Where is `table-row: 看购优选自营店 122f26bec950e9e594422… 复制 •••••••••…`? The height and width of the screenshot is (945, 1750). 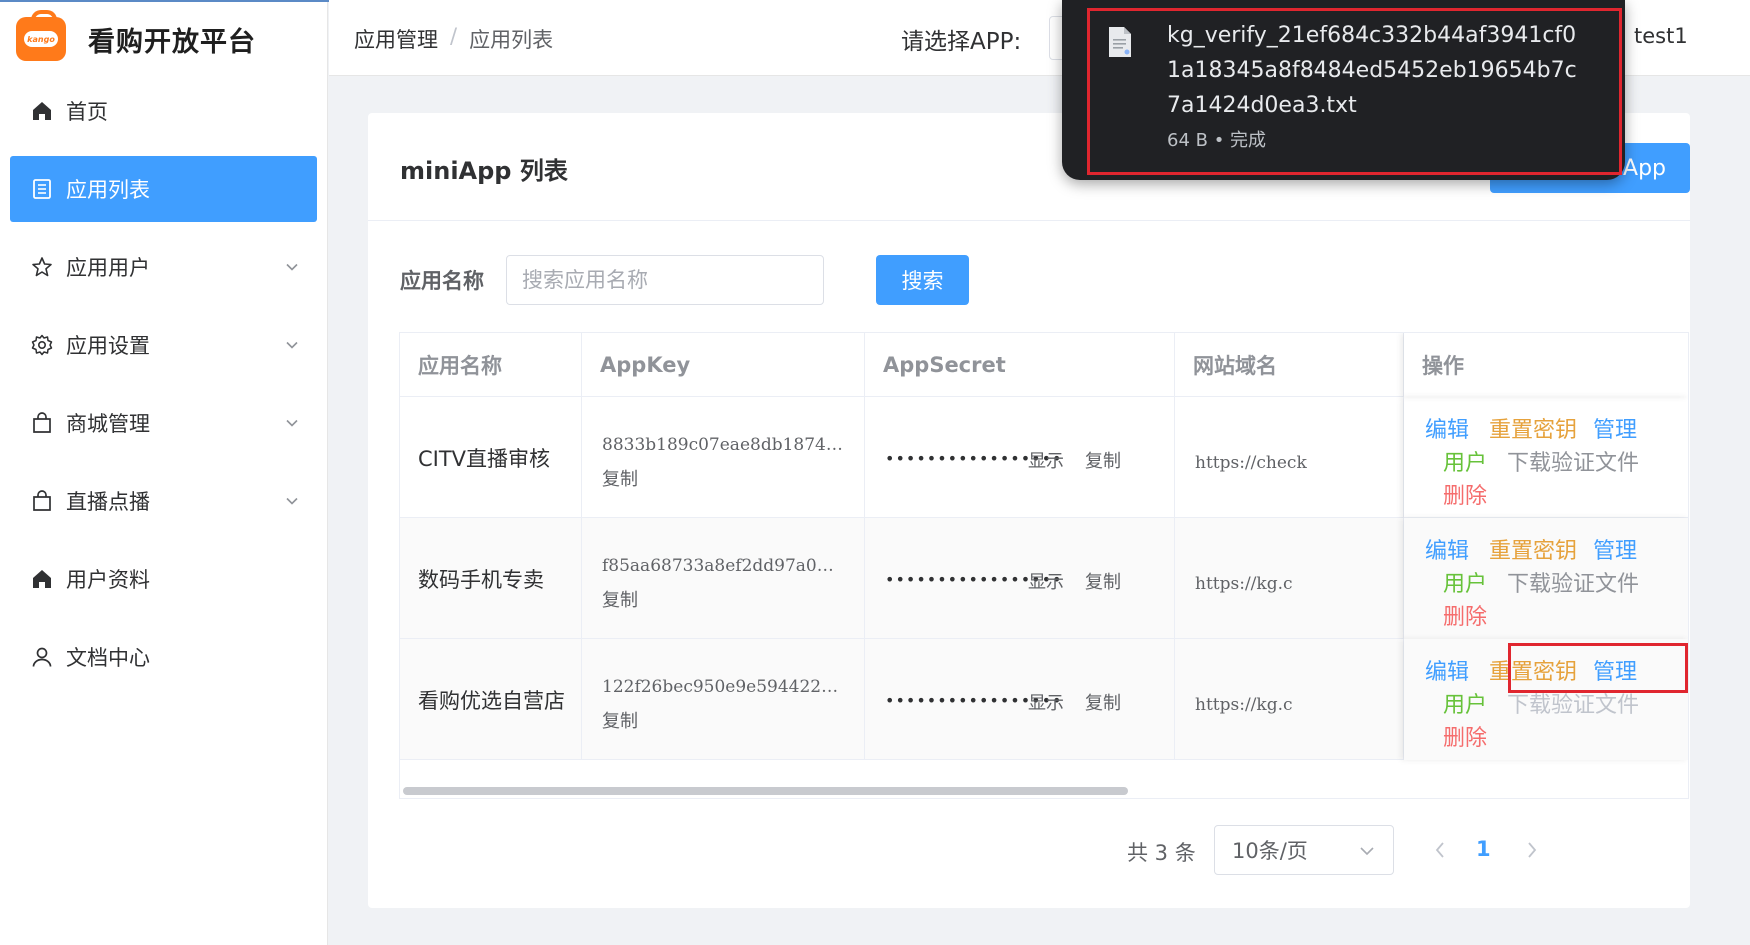 table-row: 看购优选自营店 122f26bec950e9e594422… 复制 •••••••••… is located at coordinates (1044, 699).